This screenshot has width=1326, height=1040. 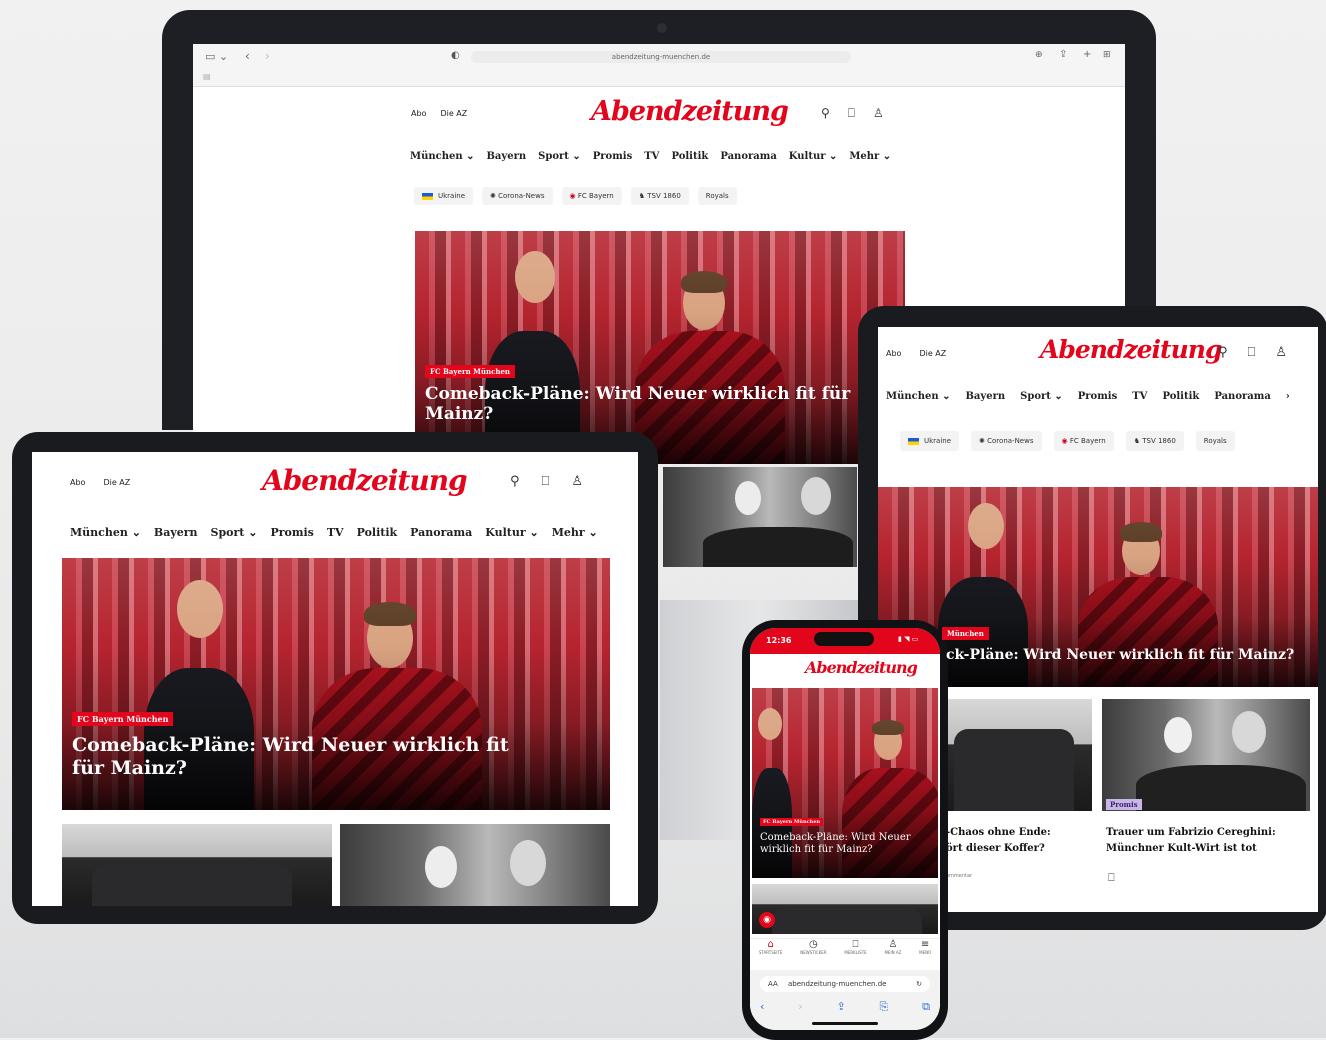 What do you see at coordinates (892, 954) in the screenshot?
I see `tab-mein-az: ♙ MEIN AZ` at bounding box center [892, 954].